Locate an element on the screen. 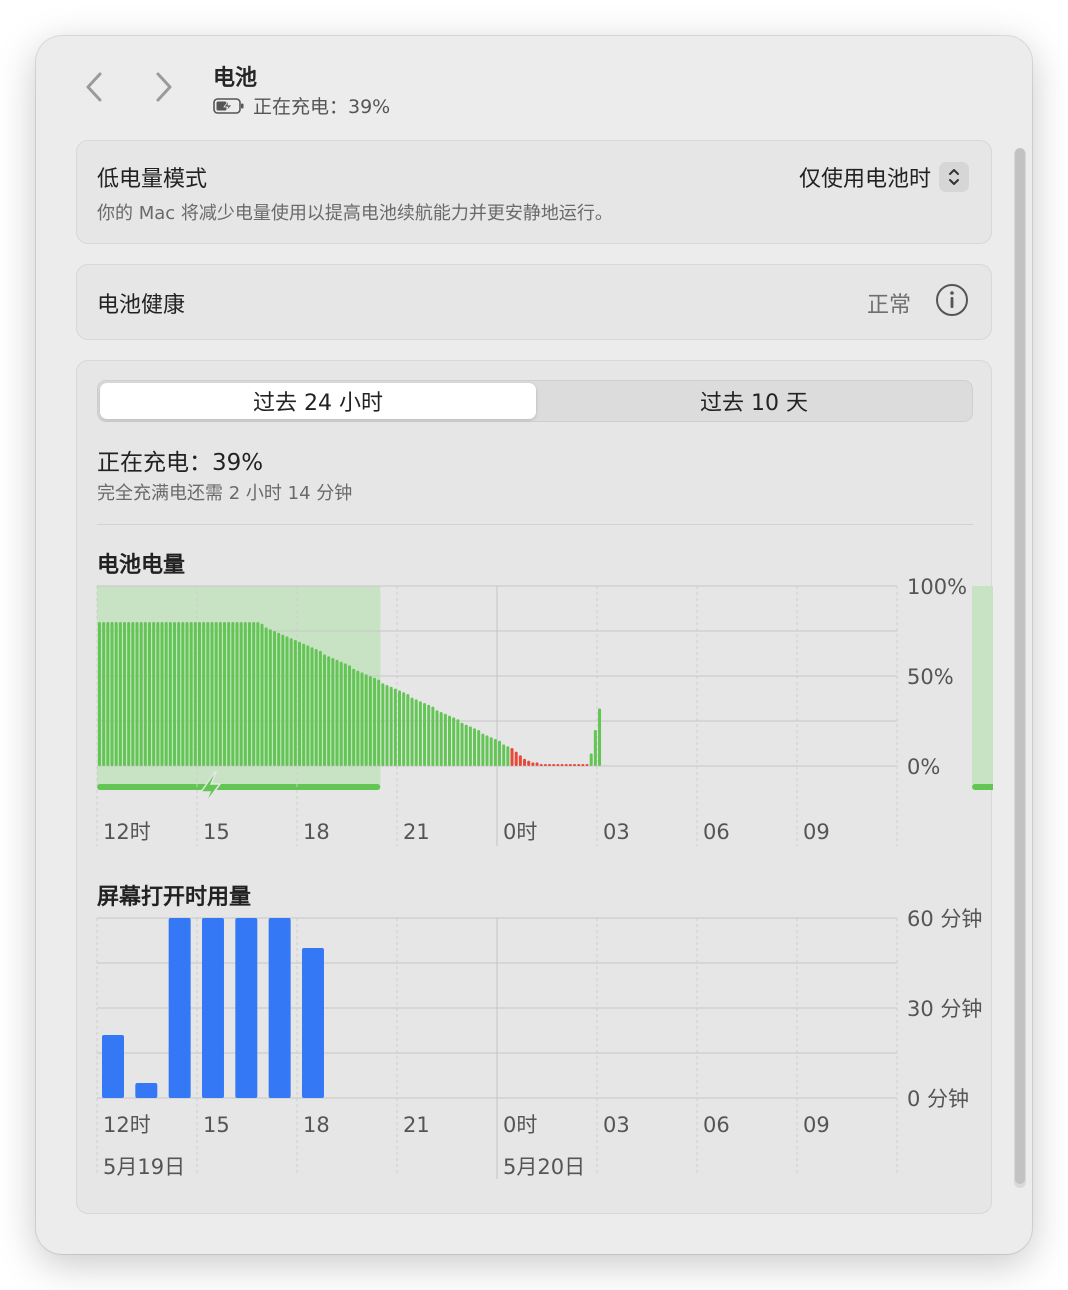 This screenshot has height=1290, width=1068. battery-health-card: 电池健康 正常 is located at coordinates (534, 302).